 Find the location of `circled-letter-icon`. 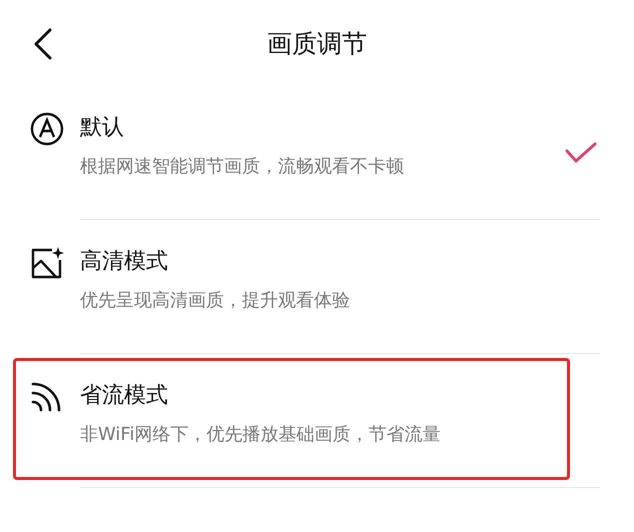

circled-letter-icon is located at coordinates (47, 129).